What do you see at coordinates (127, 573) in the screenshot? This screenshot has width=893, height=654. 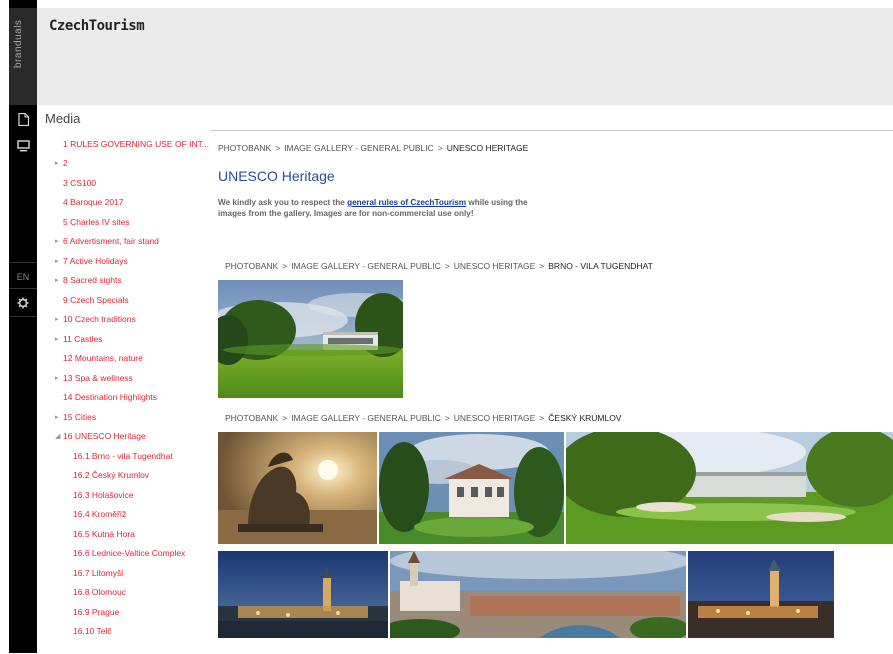 I see `tree-subitem: 16.7 Litomyšl` at bounding box center [127, 573].